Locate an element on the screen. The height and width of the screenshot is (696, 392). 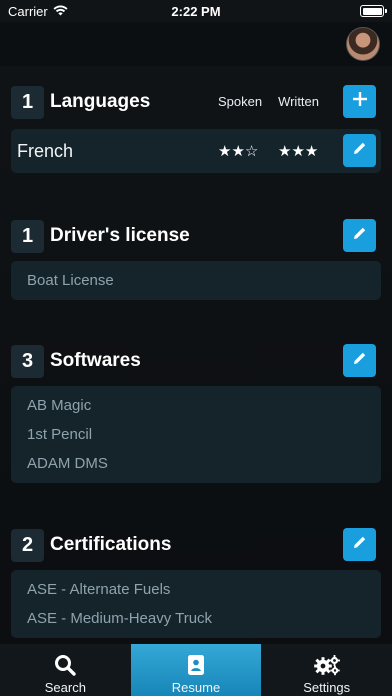
tab-bar: Search Resume Settings is located at coordinates (196, 670).